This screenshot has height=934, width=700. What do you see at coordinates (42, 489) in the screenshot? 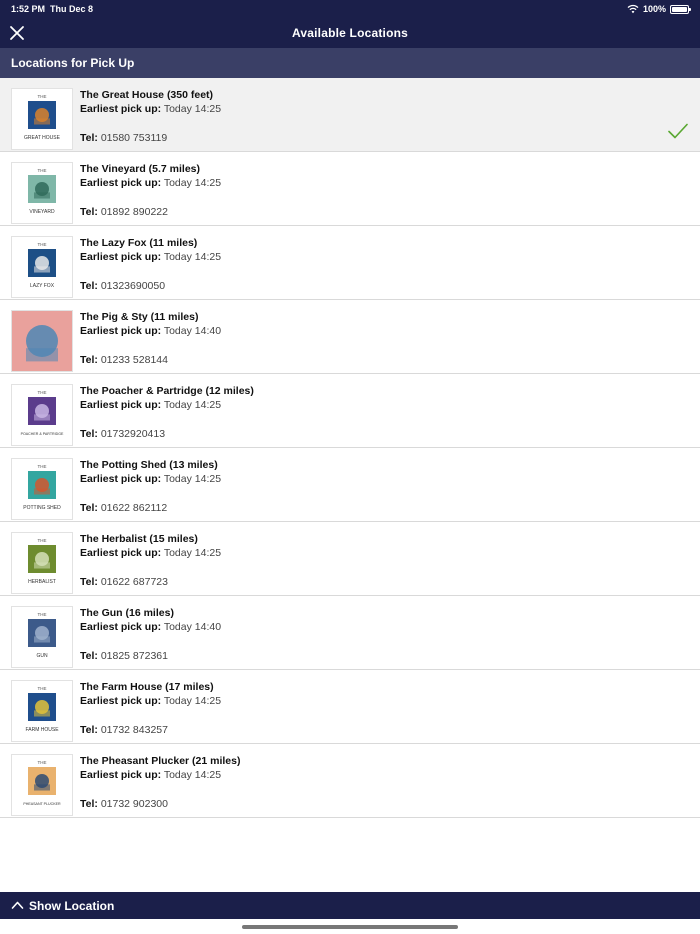
I see `location-logo: THE POTTING SHED` at bounding box center [42, 489].